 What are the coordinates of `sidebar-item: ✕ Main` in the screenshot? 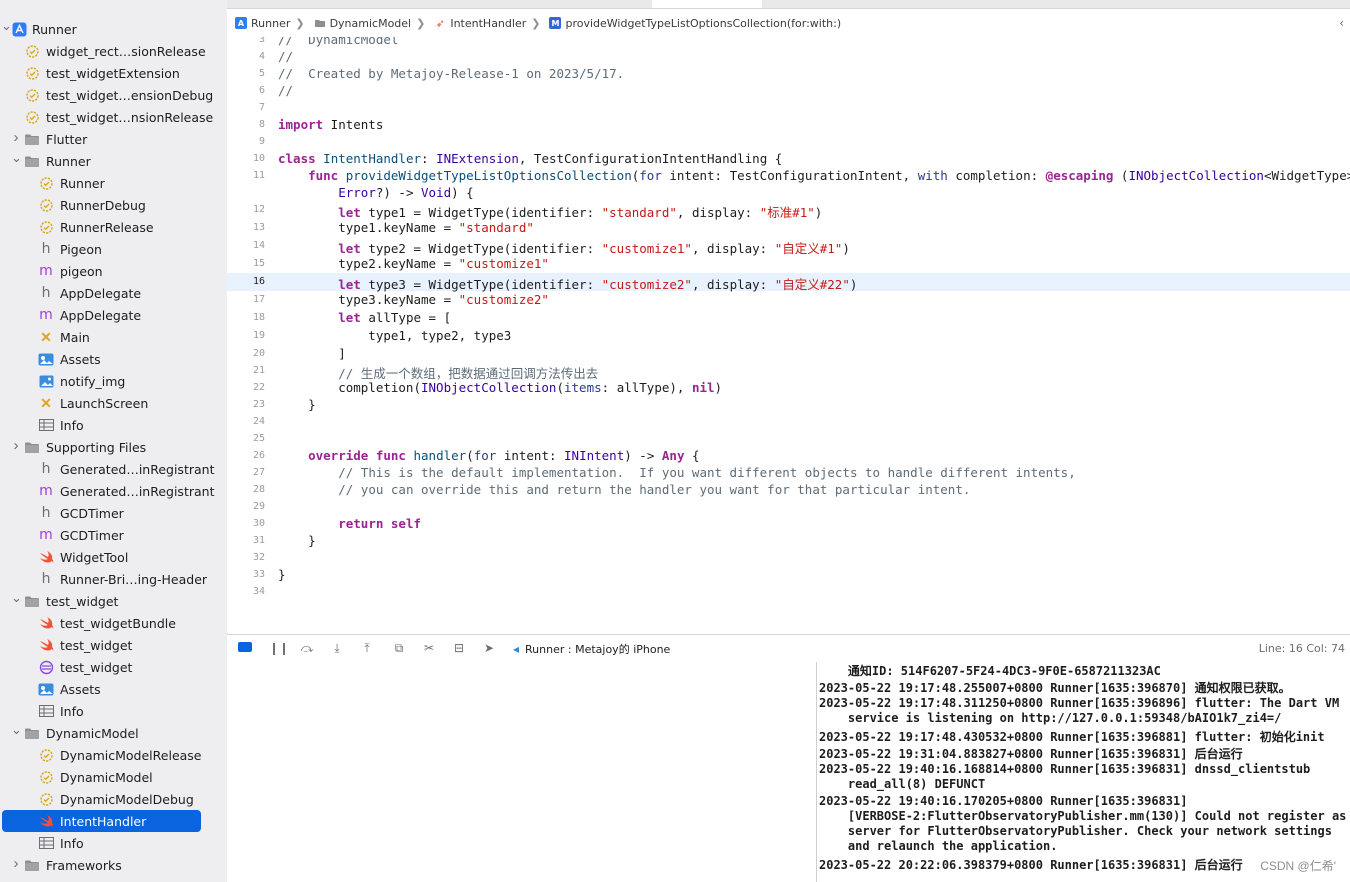 It's located at (113, 337).